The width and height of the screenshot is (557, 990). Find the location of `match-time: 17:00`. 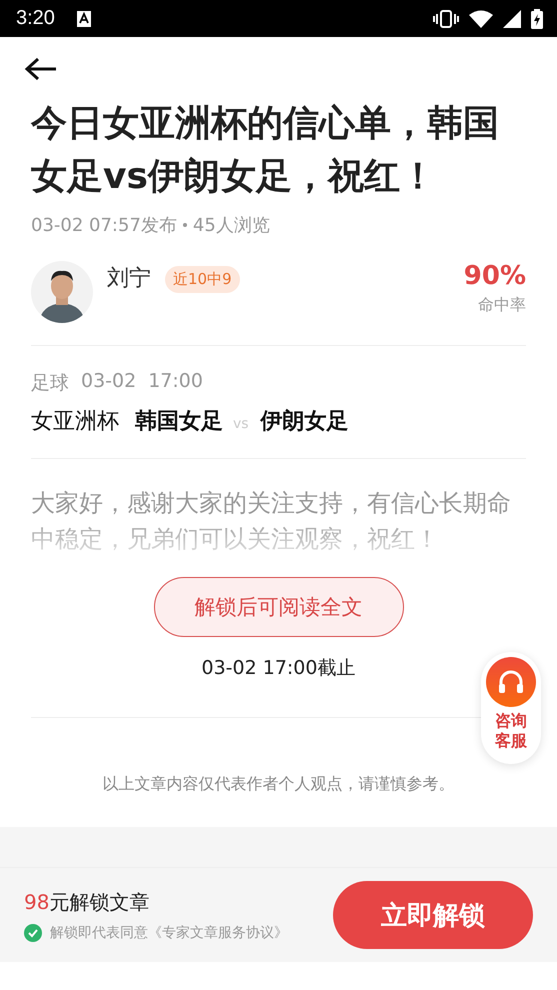

match-time: 17:00 is located at coordinates (175, 382).